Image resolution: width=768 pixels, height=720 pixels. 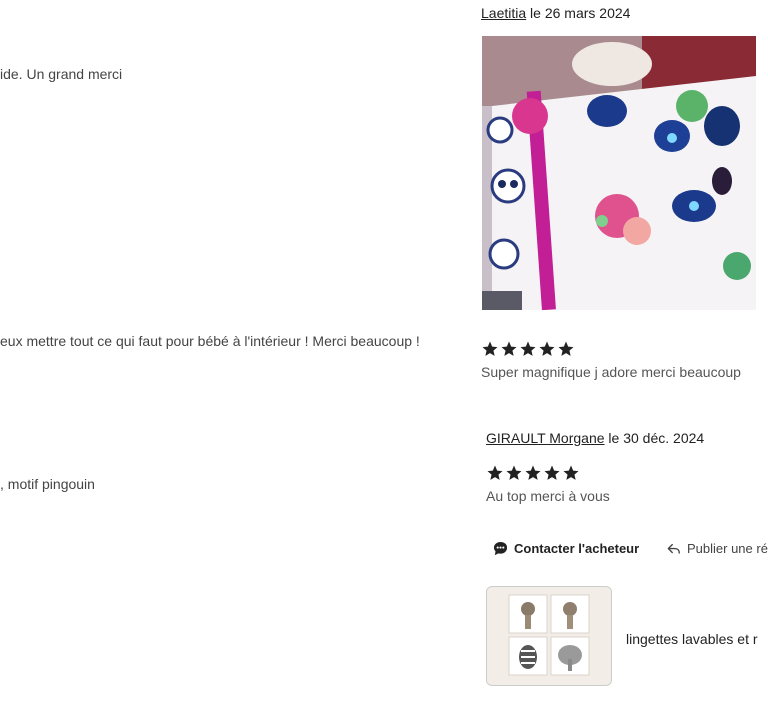 What do you see at coordinates (61, 74) in the screenshot?
I see `review-snippet-1: ide. Un grand merci` at bounding box center [61, 74].